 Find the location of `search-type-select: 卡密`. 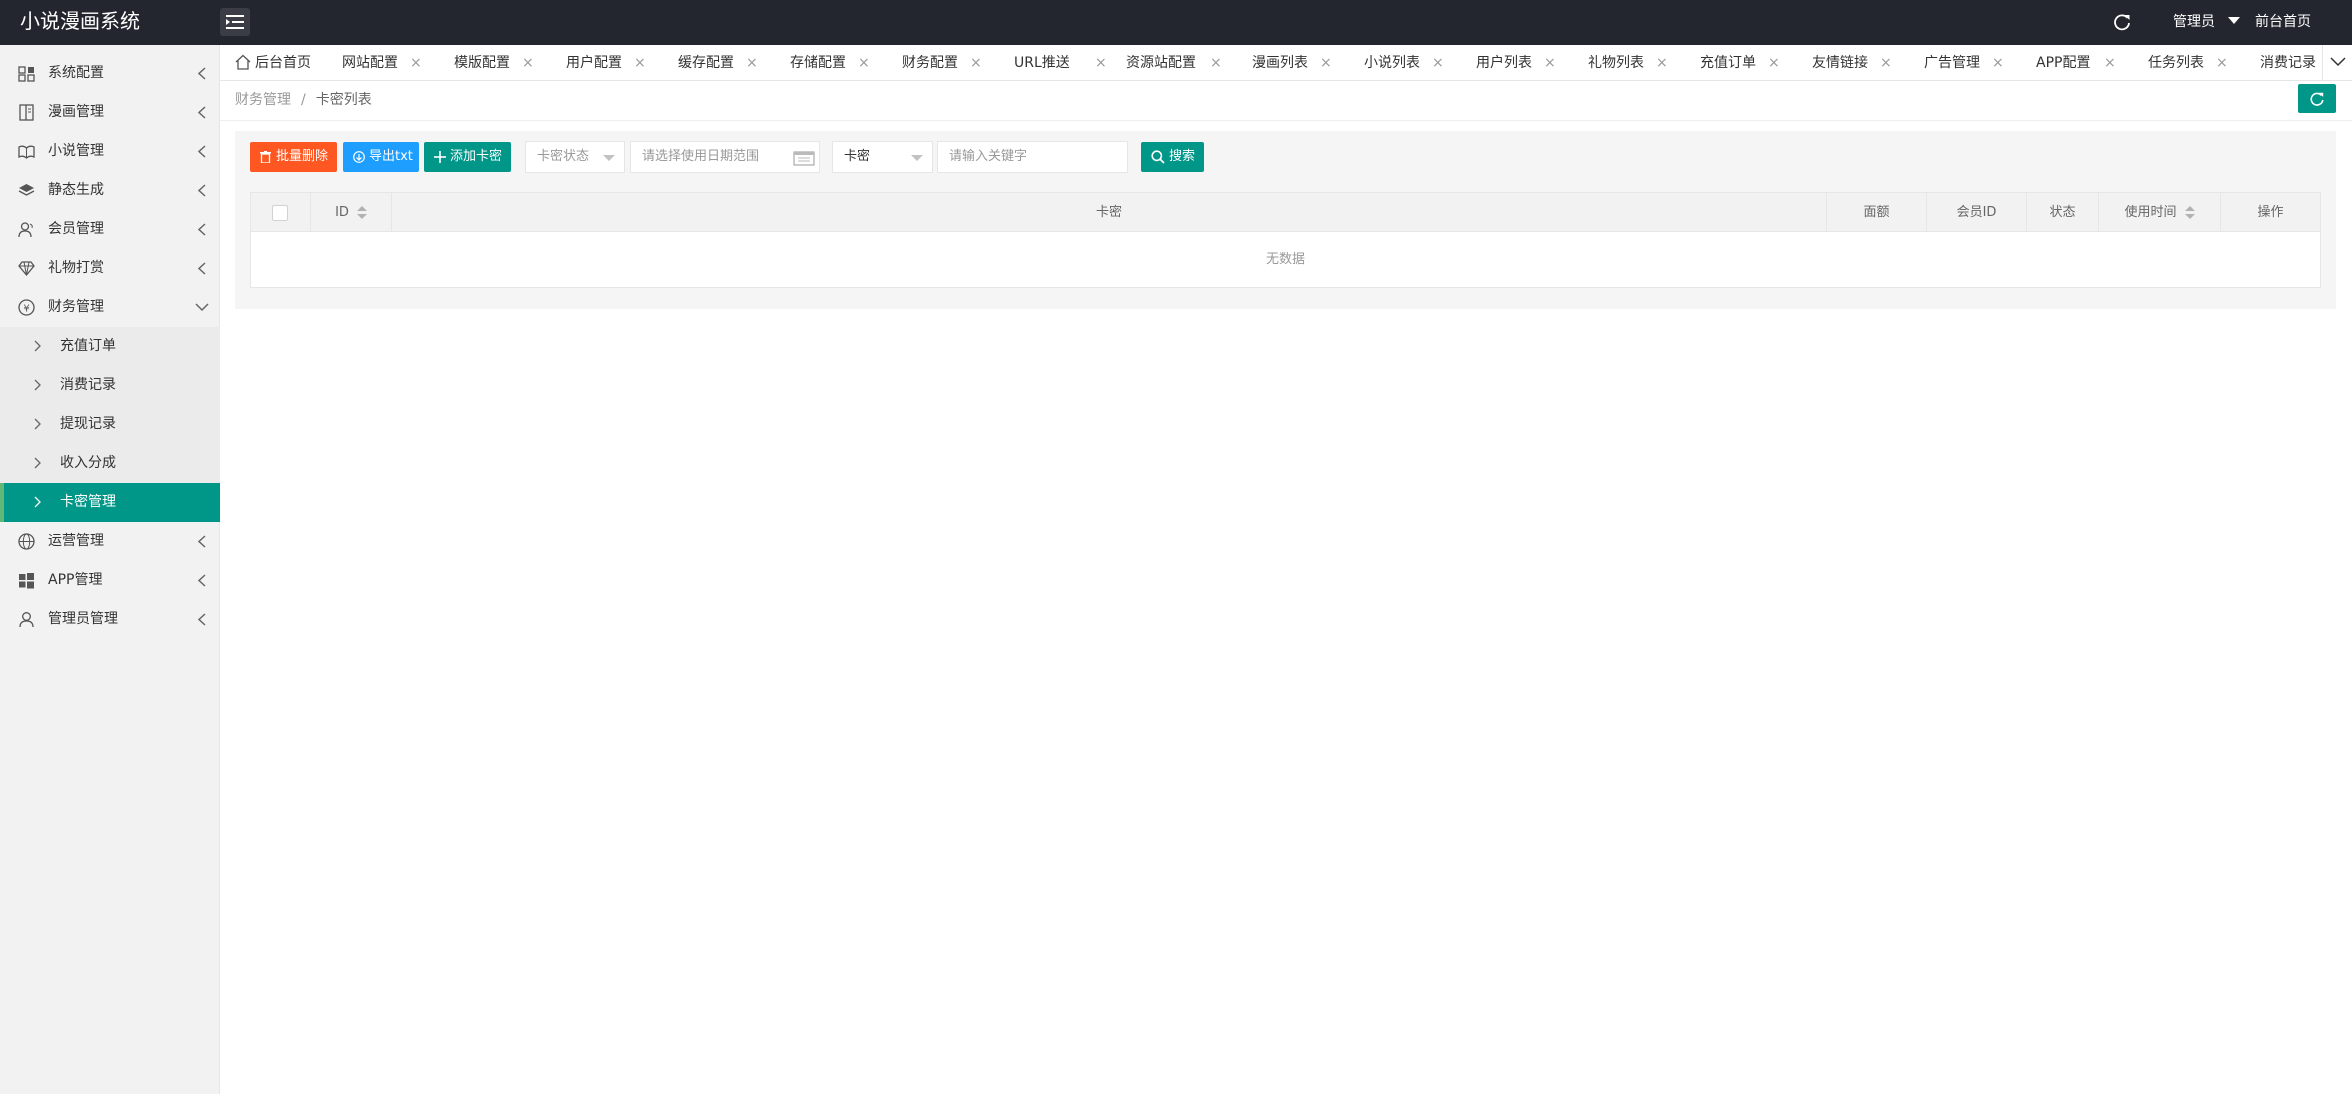

search-type-select: 卡密 is located at coordinates (882, 157).